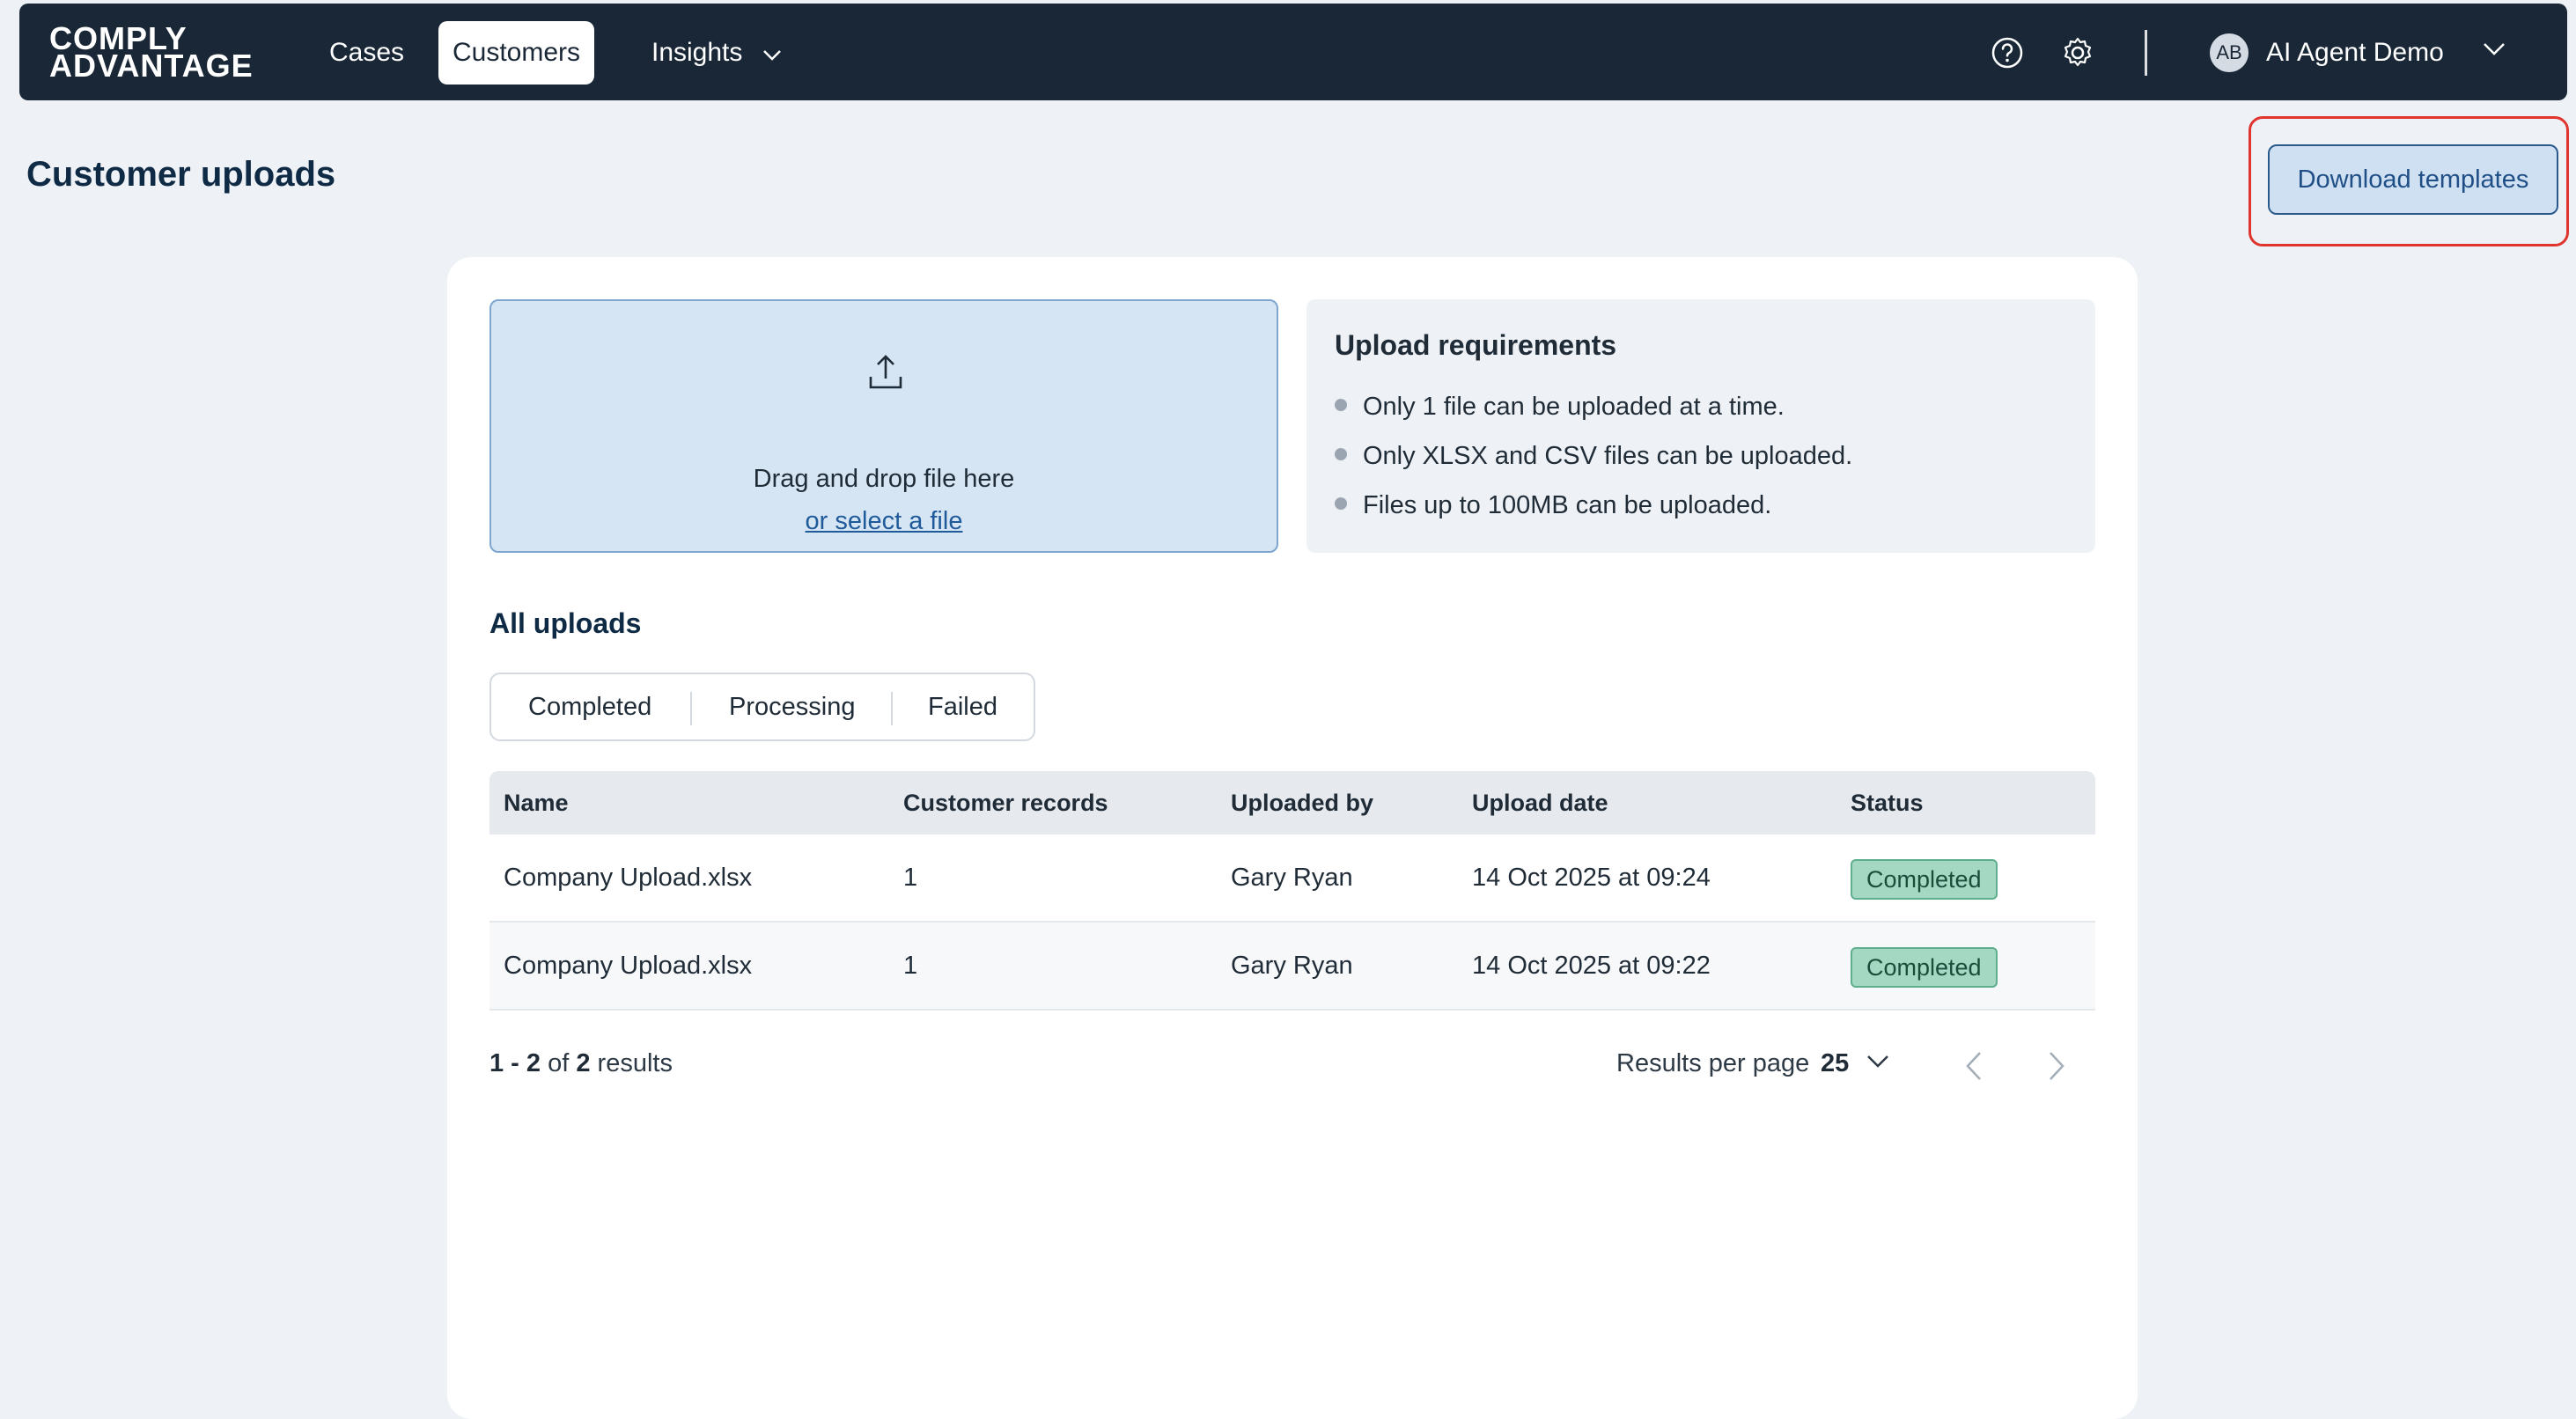  I want to click on requirement-text: Only XLSX and CSV files can be uploaded., so click(1608, 456).